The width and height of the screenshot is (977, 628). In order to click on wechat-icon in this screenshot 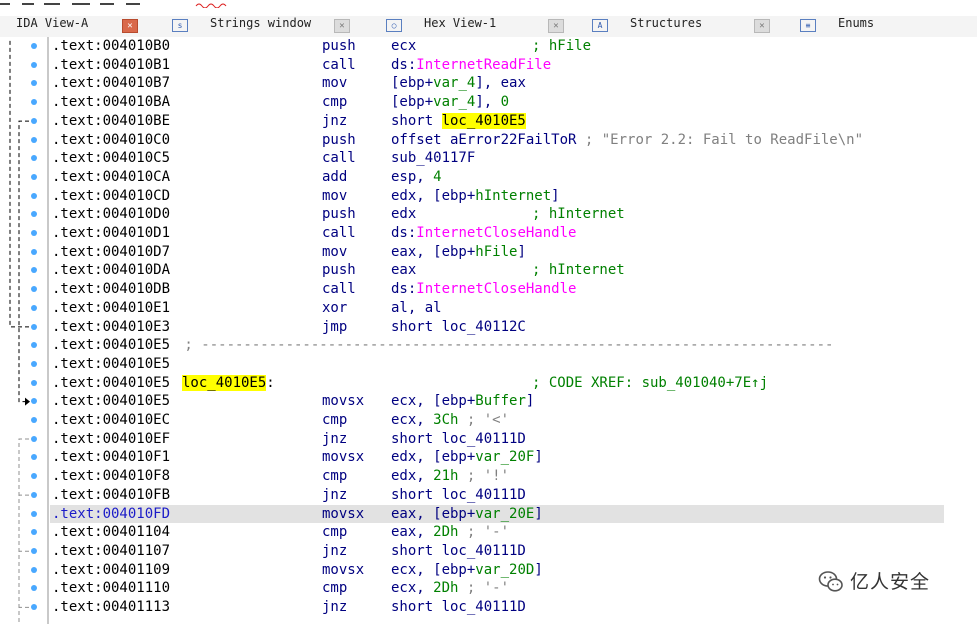, I will do `click(830, 581)`.